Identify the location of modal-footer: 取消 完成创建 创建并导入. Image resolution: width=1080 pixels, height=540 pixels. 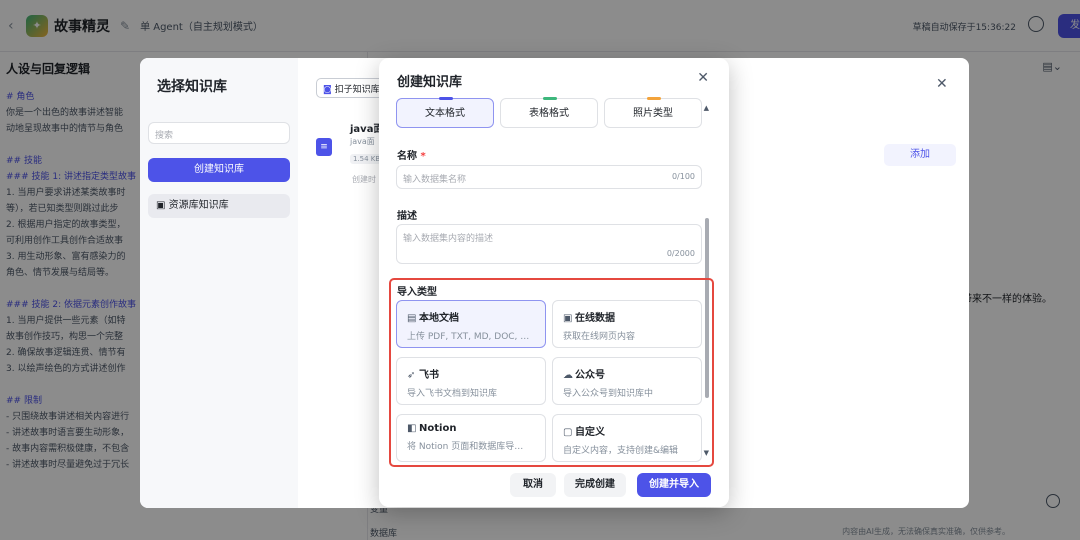
(554, 488).